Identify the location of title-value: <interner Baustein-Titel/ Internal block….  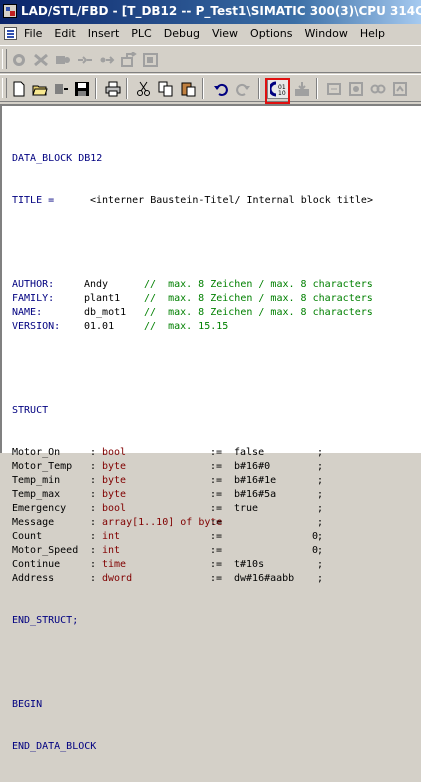
(231, 200).